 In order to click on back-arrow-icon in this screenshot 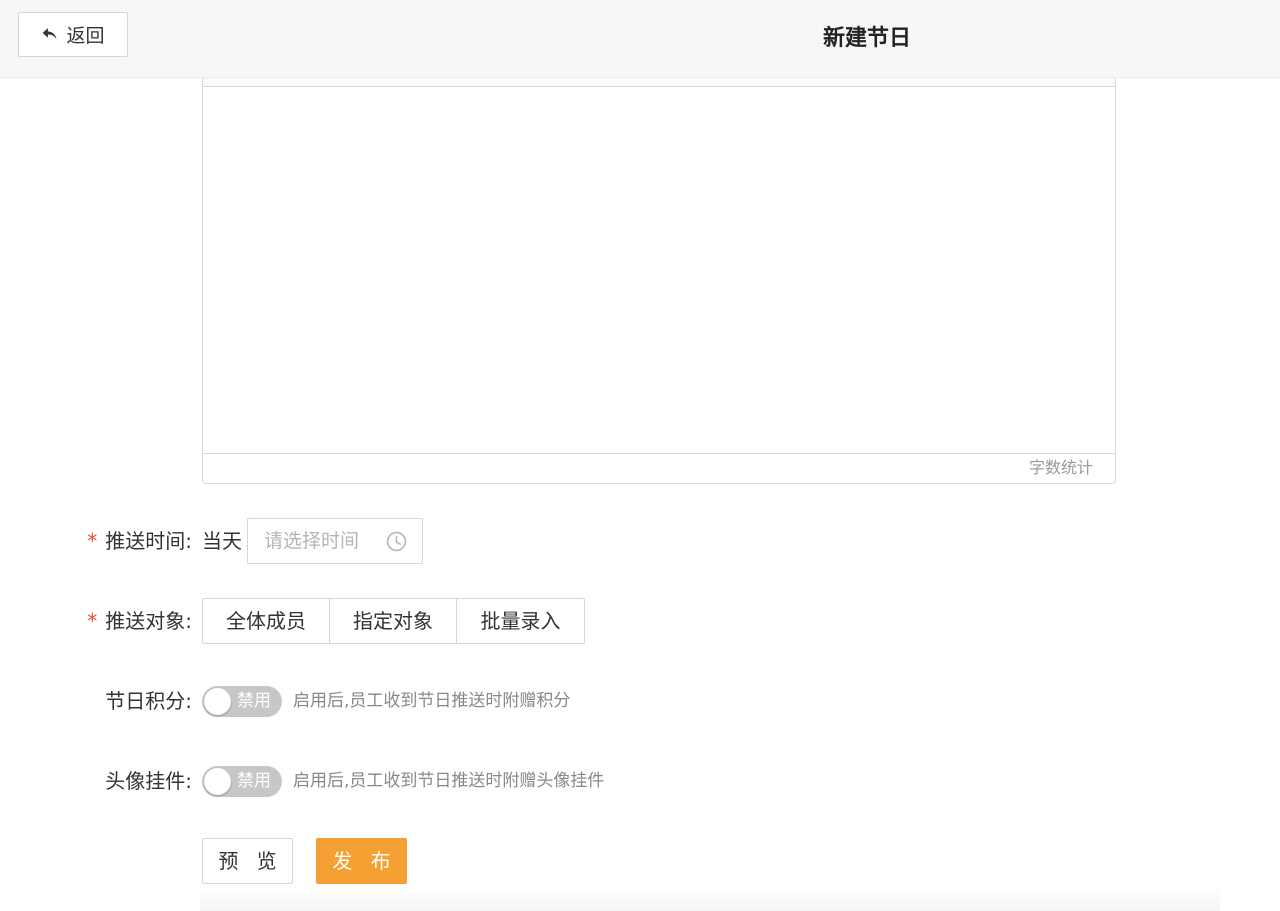, I will do `click(50, 34)`.